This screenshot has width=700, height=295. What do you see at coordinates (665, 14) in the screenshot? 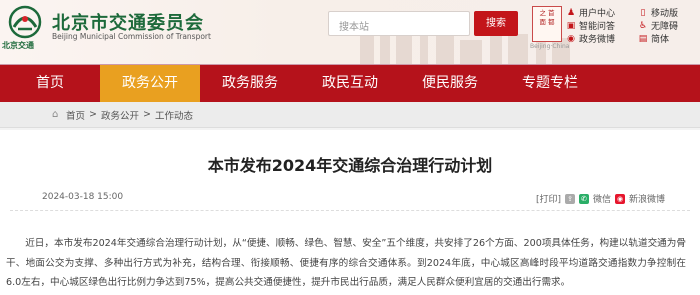
I see `quick-link-label: 移动版` at bounding box center [665, 14].